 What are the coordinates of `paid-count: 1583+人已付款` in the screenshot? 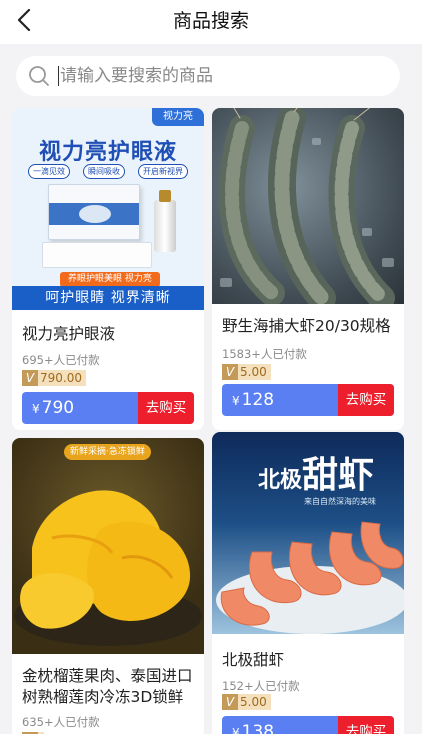 It's located at (264, 354).